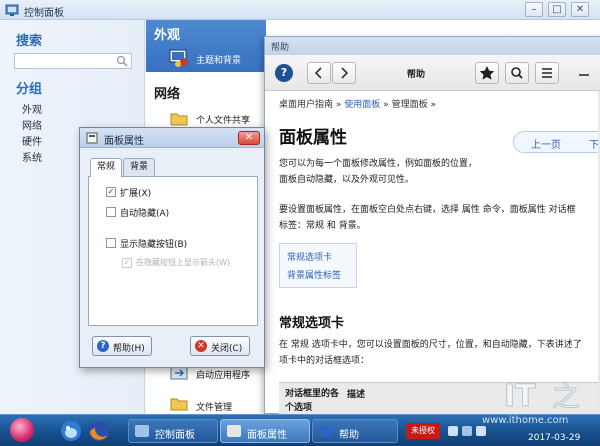 The image size is (600, 446). I want to click on file-manager-link: 文件管理, so click(214, 406).